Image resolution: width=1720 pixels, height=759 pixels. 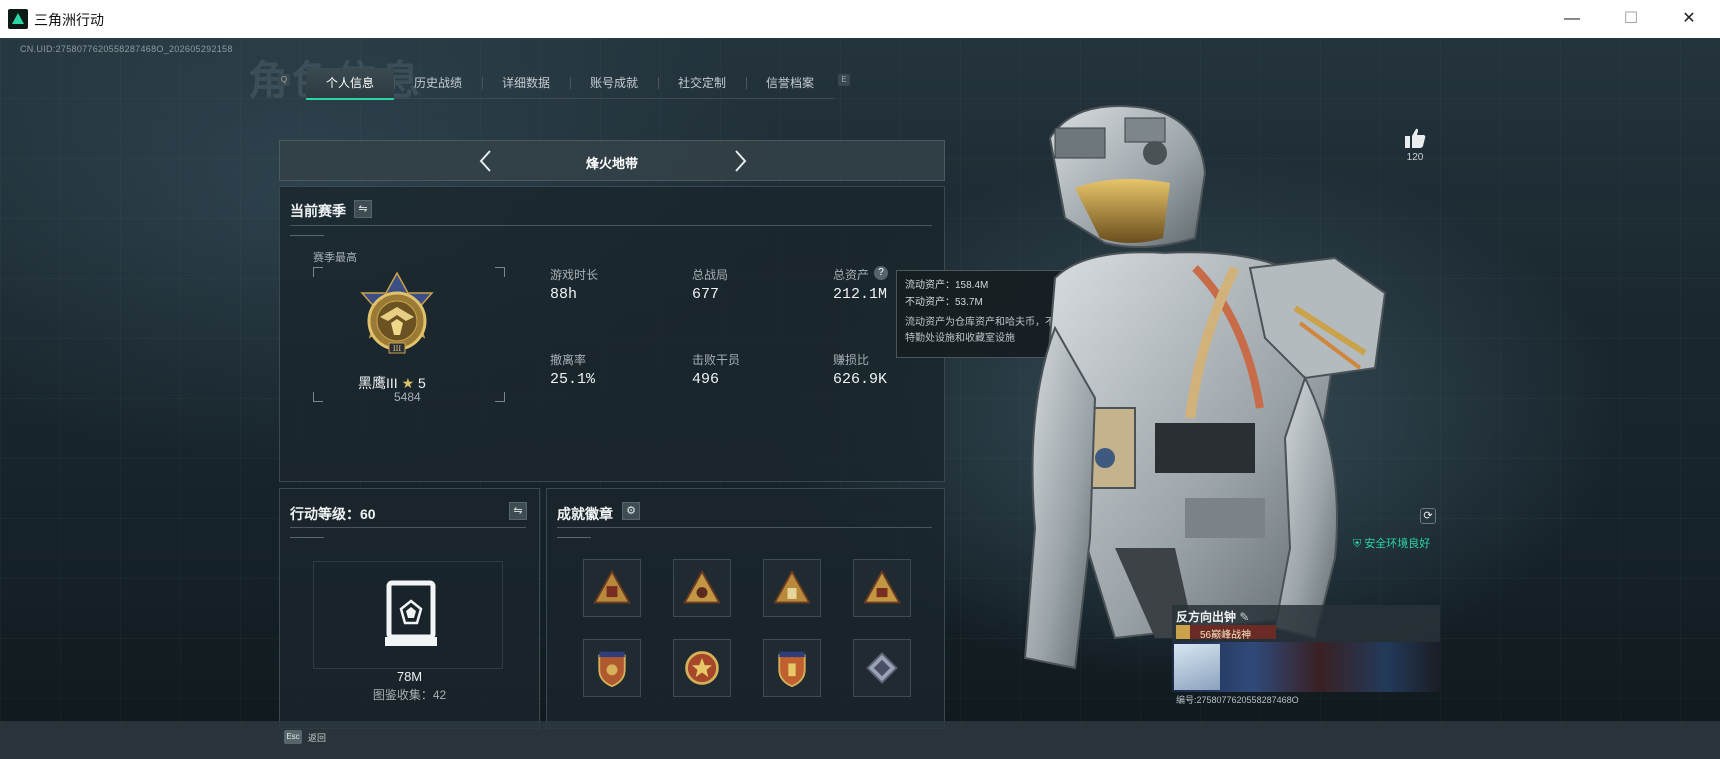 I want to click on esc-key: Esc, so click(x=293, y=737).